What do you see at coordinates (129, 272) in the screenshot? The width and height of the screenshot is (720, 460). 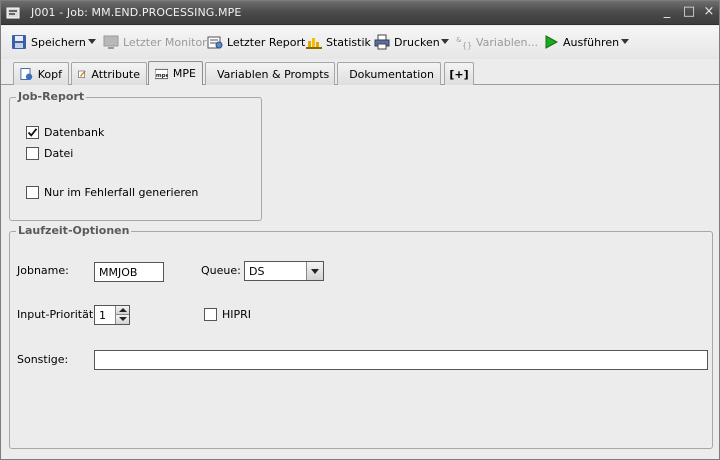 I see `jobname-input` at bounding box center [129, 272].